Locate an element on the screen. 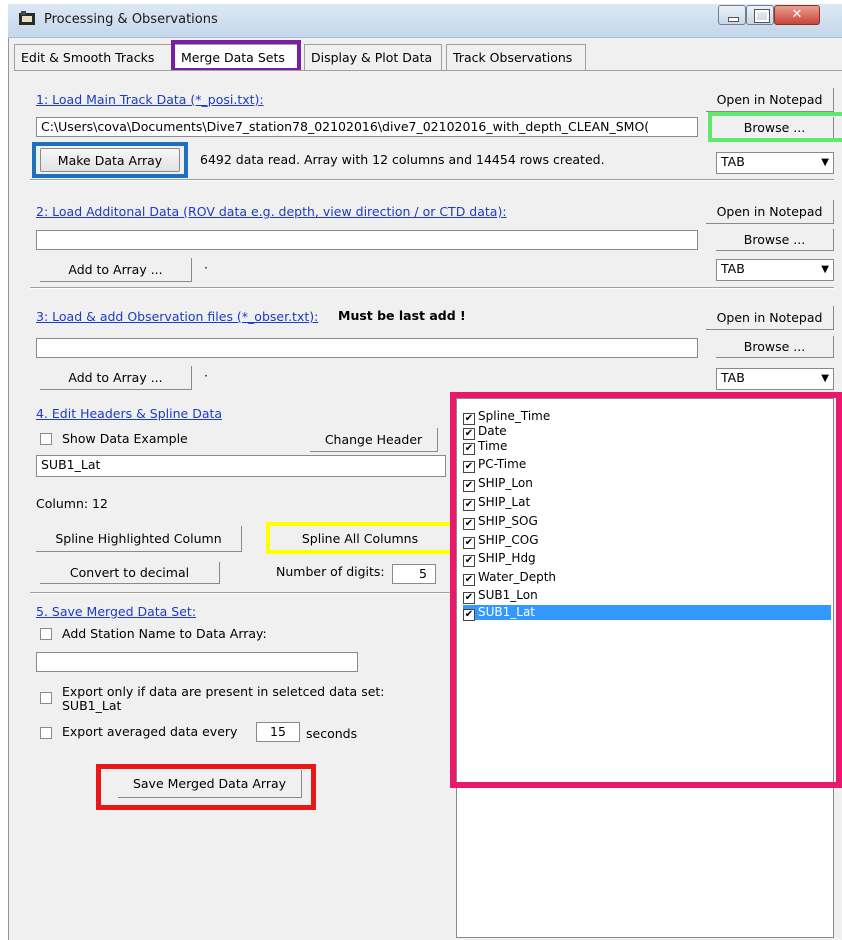 Image resolution: width=842 pixels, height=940 pixels. export-averaged-interval-field: 15 is located at coordinates (278, 732).